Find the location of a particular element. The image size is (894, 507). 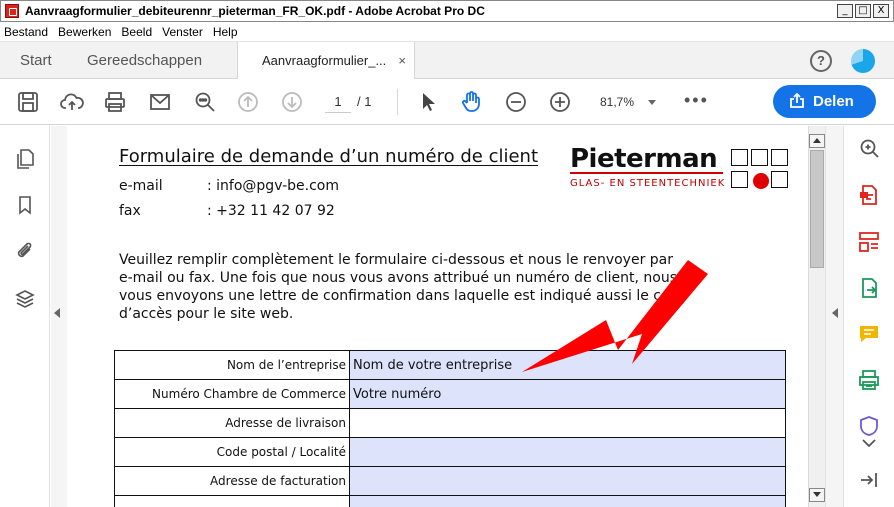

contact-value: : +32 11 42 07 92 is located at coordinates (271, 211).